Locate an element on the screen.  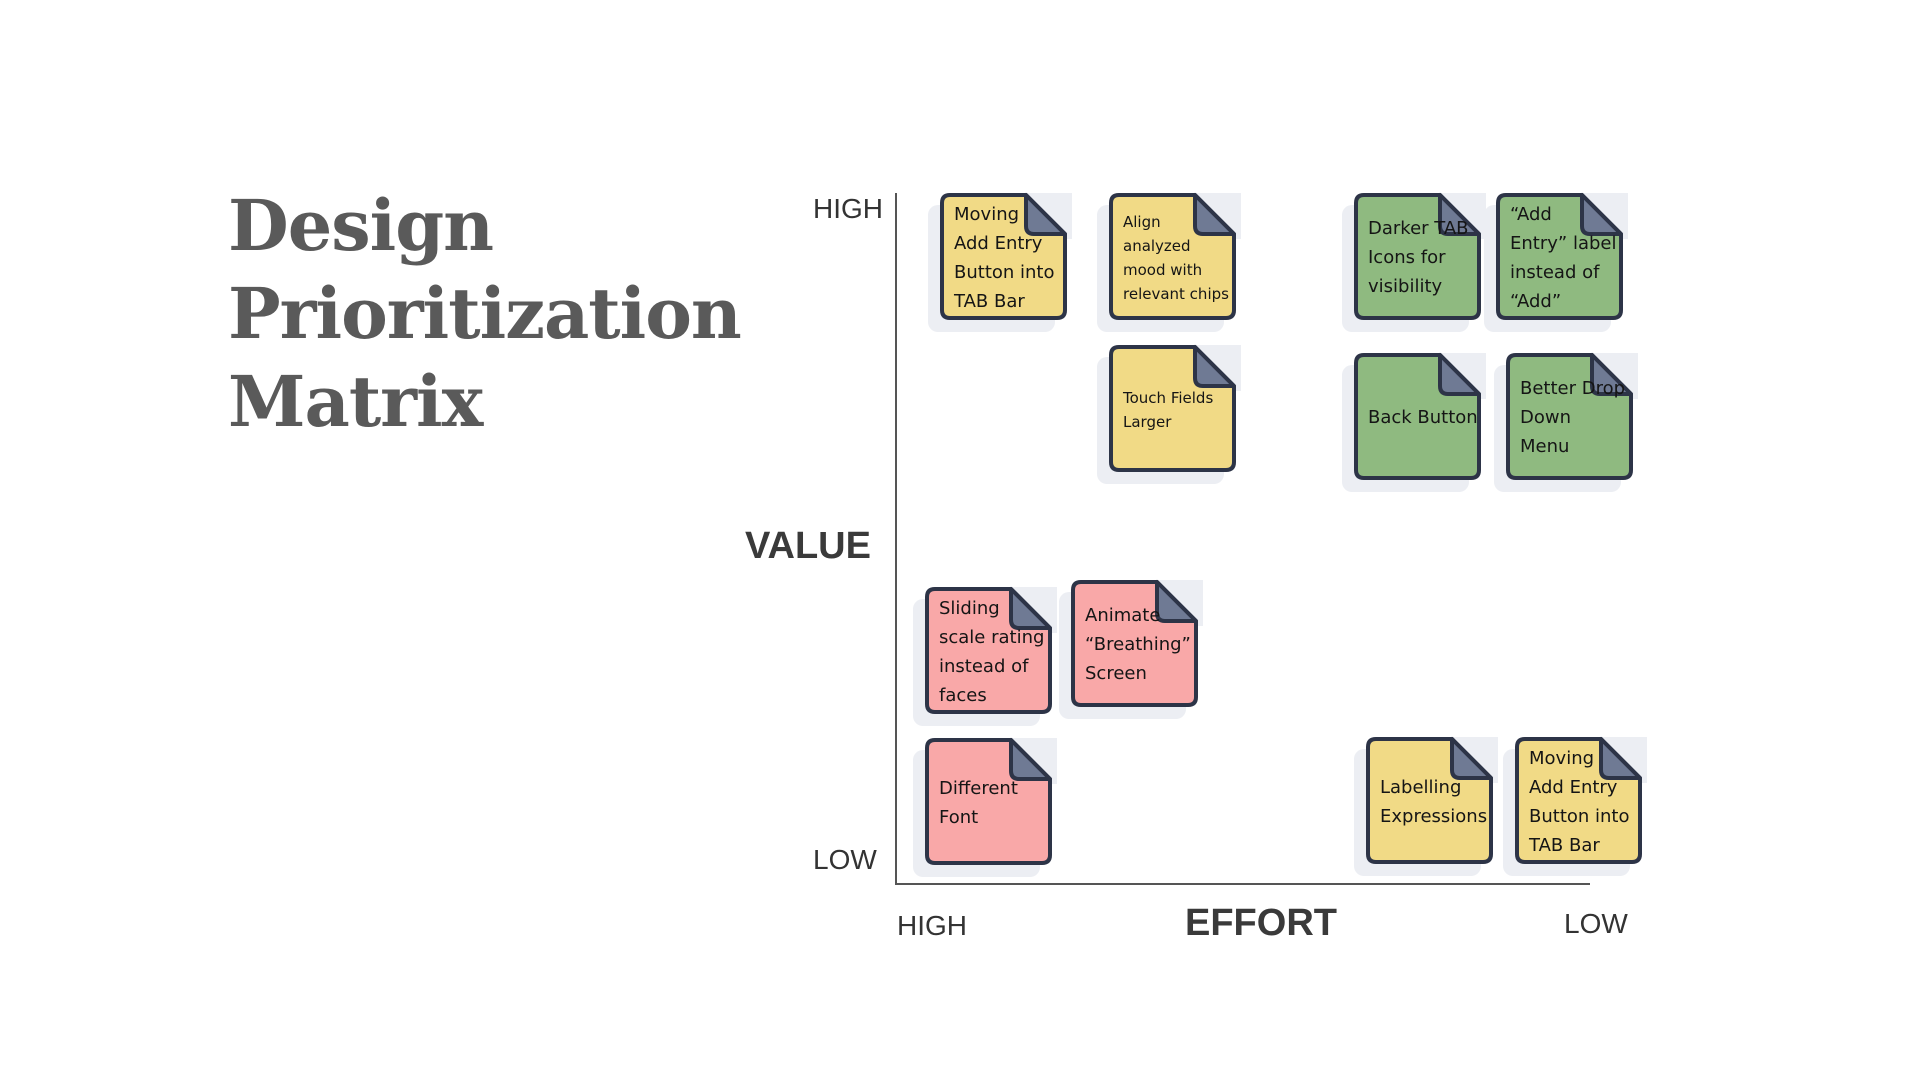
title-line: Prioritization is located at coordinates (485, 313).